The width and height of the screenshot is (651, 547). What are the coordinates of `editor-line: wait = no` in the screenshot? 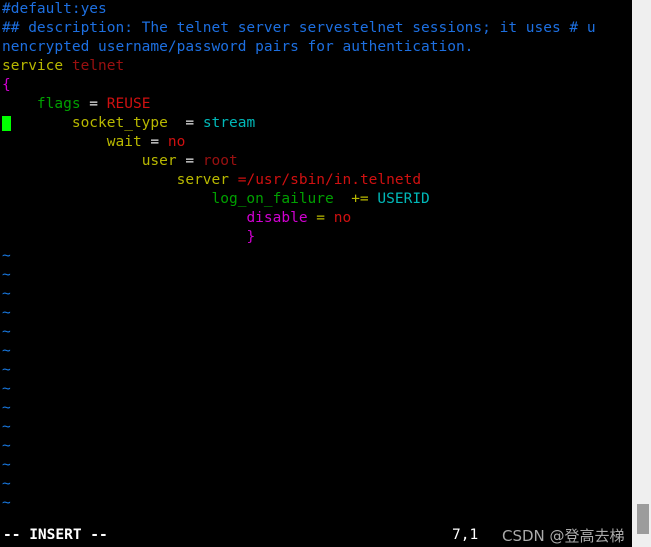 It's located at (316, 142).